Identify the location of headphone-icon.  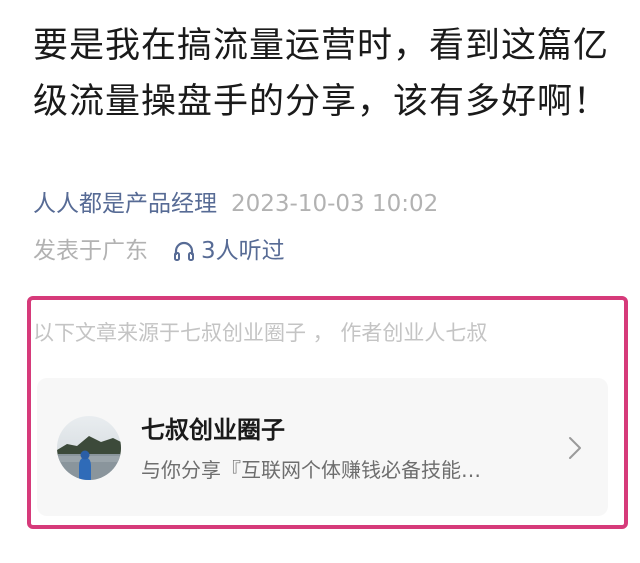
(184, 251).